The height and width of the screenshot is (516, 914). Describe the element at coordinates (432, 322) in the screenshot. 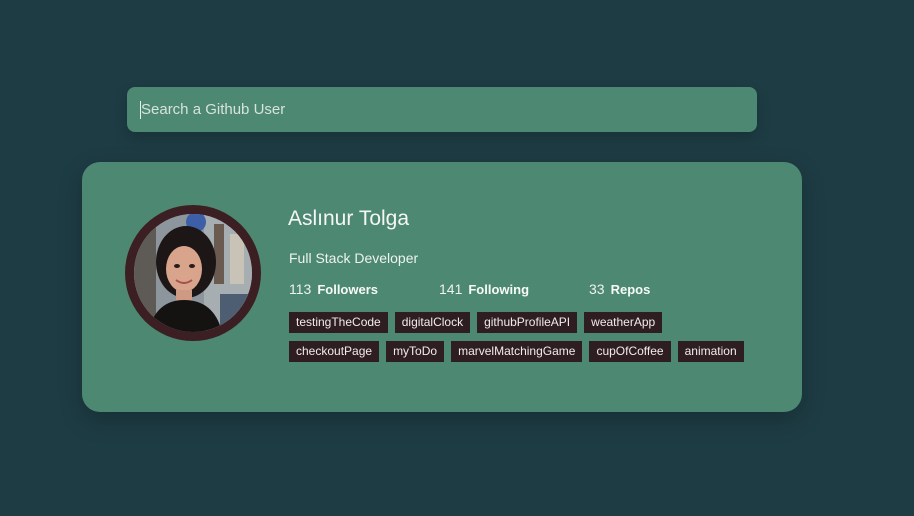

I see `repo-link: digitalClock` at that location.